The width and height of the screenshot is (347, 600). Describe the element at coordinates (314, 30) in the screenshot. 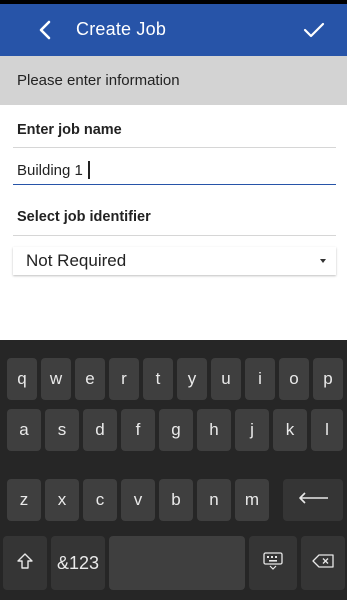

I see `checkmark-icon` at that location.